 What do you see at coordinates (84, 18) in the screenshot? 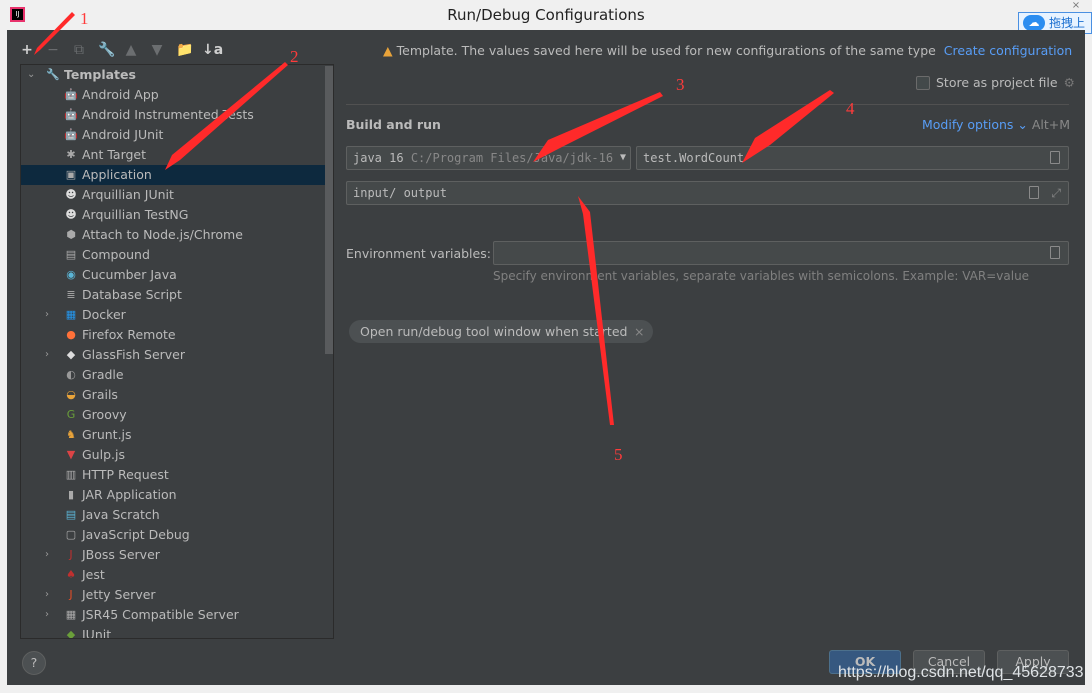
I see `annotation-1: 1` at bounding box center [84, 18].